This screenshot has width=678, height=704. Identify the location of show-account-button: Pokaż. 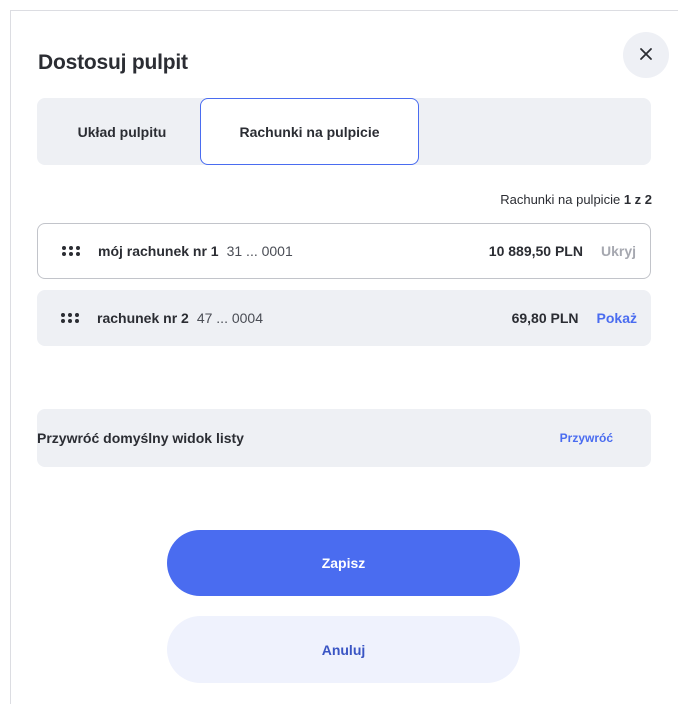
(617, 318).